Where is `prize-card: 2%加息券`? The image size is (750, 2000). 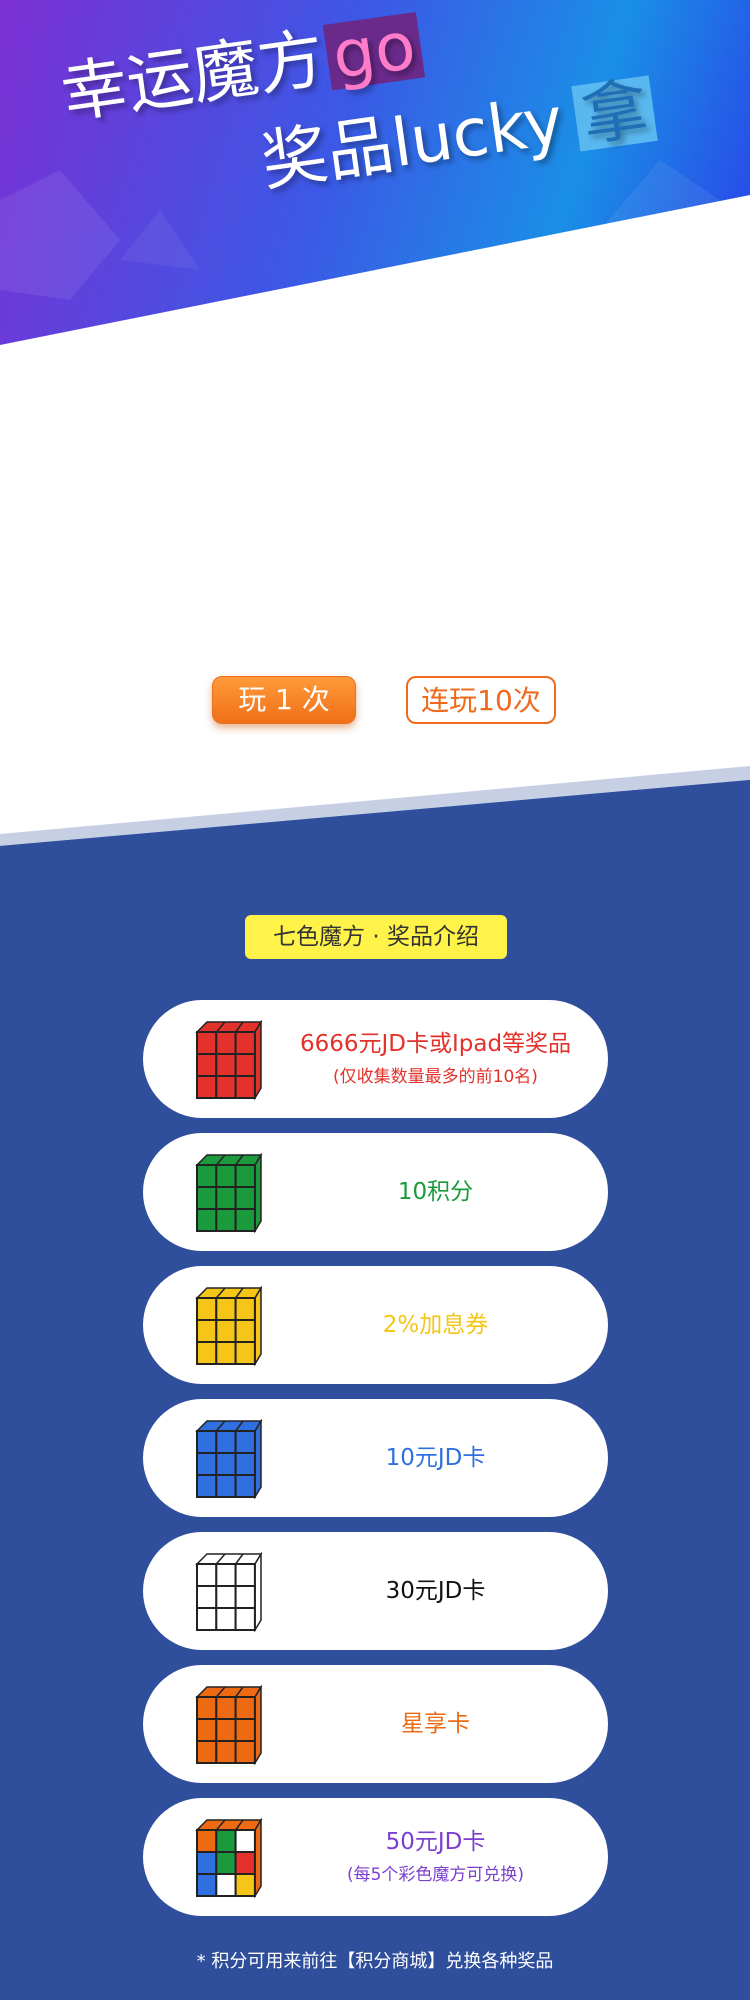 prize-card: 2%加息券 is located at coordinates (375, 1325).